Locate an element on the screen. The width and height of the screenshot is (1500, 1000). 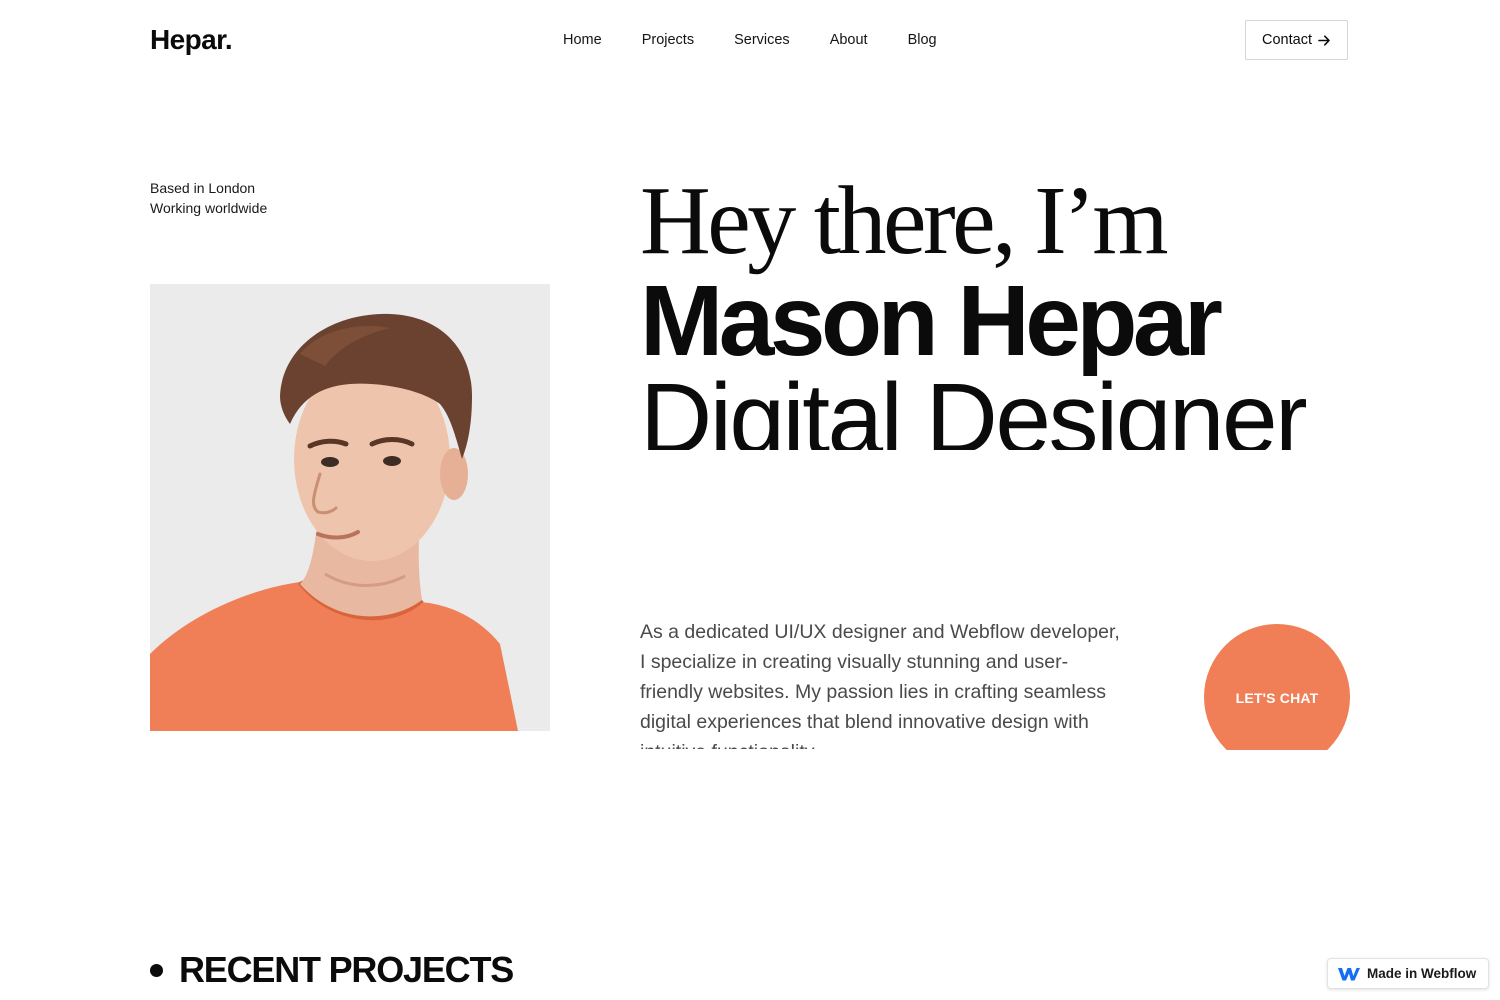
hero-role: Digital Designer is located at coordinates (973, 407).